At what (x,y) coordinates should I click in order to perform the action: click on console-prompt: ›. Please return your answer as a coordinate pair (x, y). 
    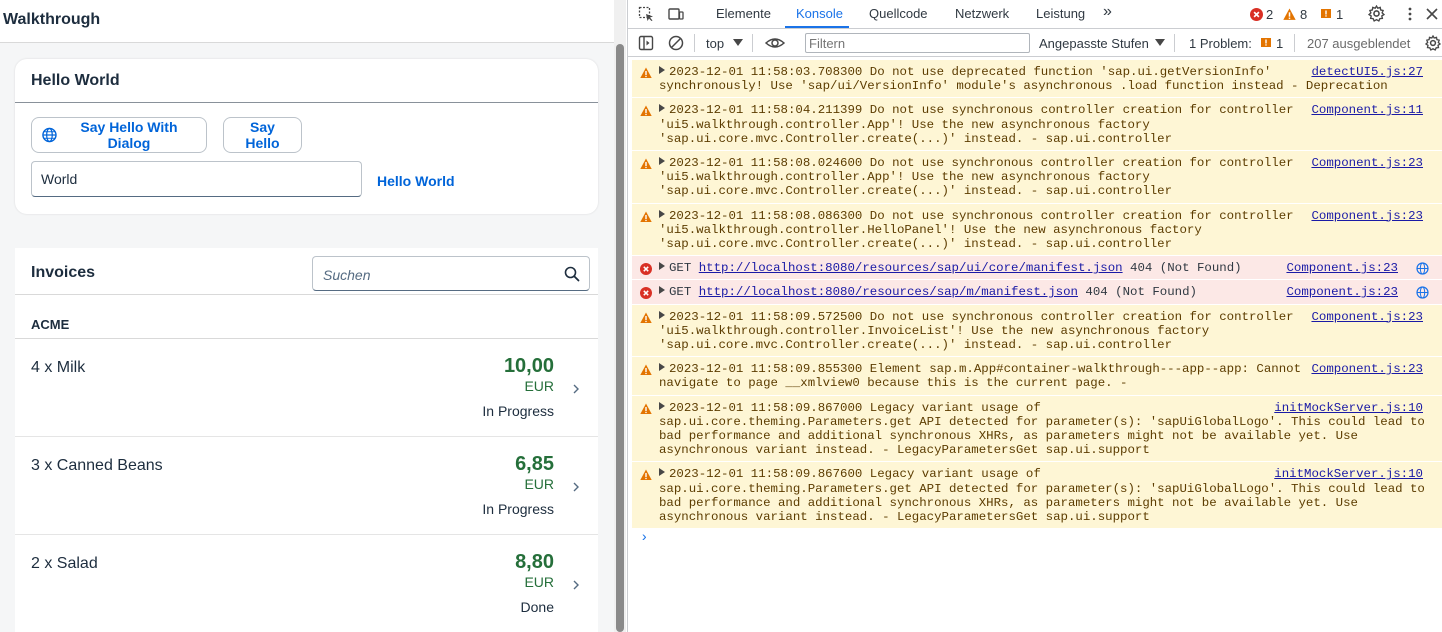
    Looking at the image, I should click on (644, 538).